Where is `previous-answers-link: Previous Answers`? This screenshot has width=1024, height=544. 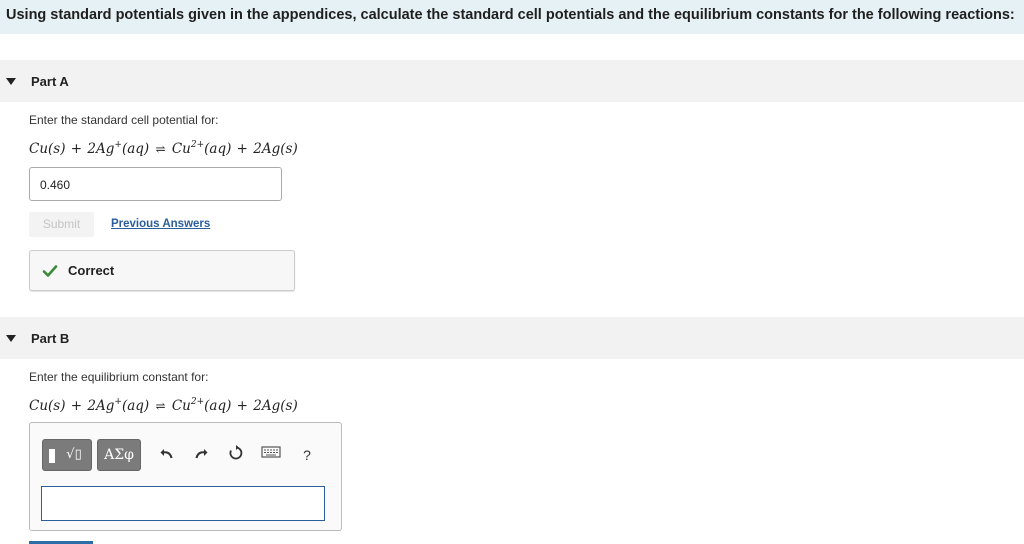
previous-answers-link: Previous Answers is located at coordinates (160, 224).